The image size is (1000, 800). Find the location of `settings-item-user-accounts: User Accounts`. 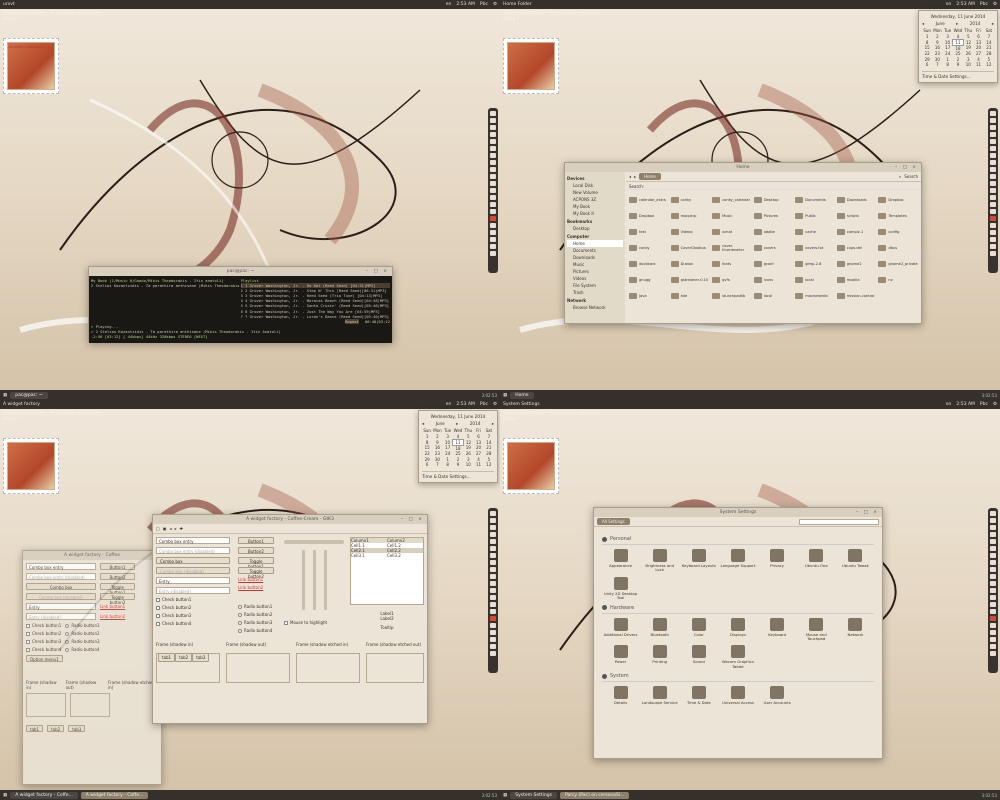

settings-item-user-accounts: User Accounts is located at coordinates (777, 695).